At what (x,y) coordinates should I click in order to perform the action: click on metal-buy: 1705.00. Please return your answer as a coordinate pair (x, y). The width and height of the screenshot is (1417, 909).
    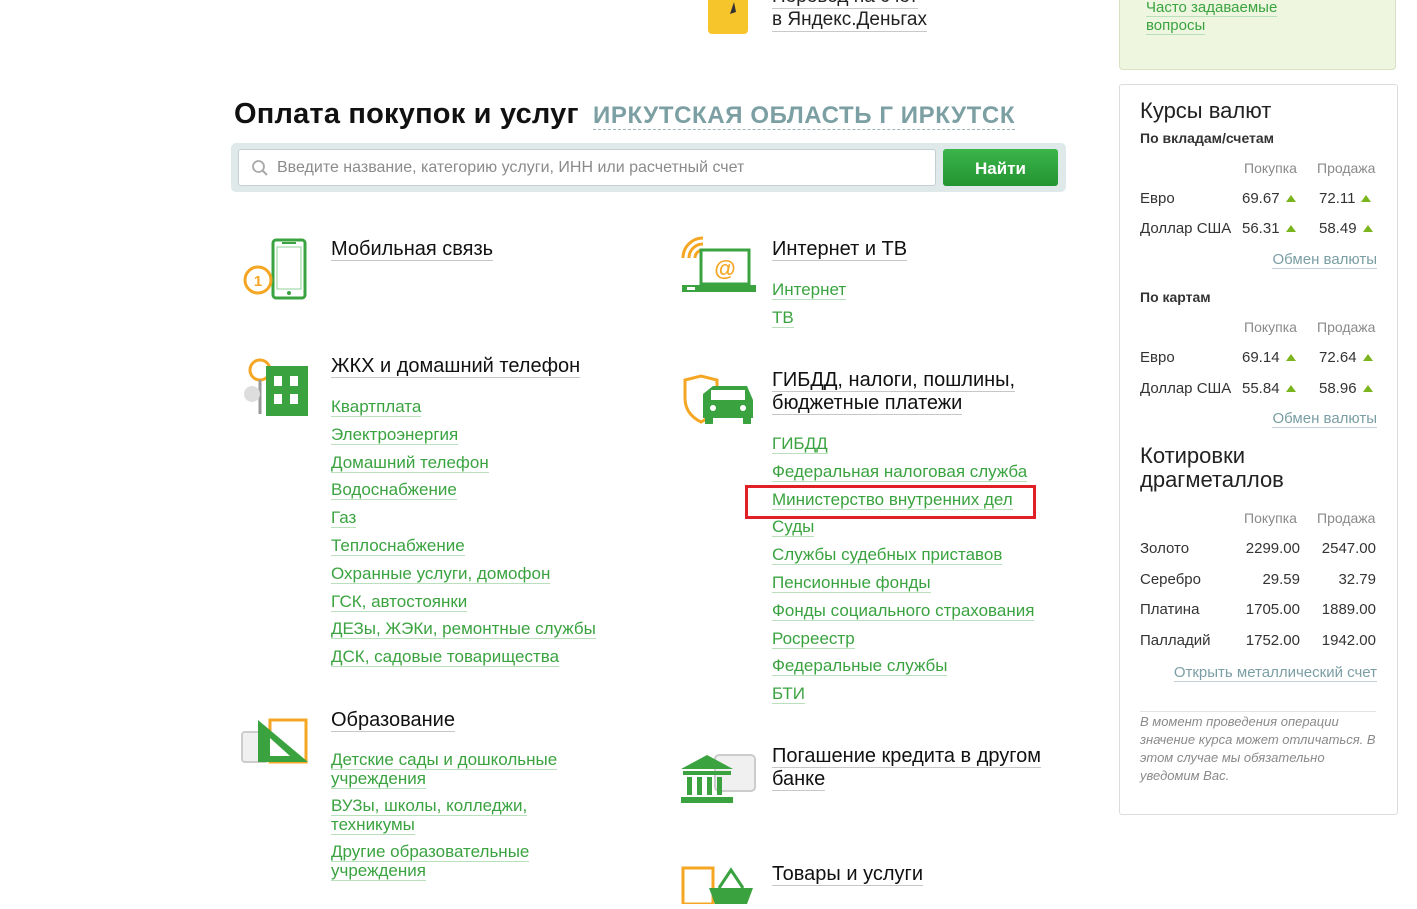
    Looking at the image, I should click on (1272, 609).